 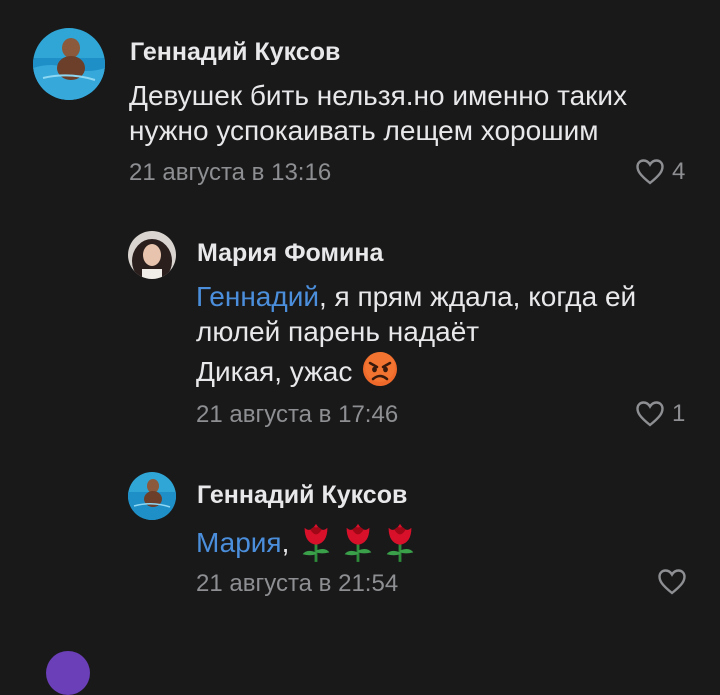 What do you see at coordinates (338, 331) in the screenshot?
I see `comment-text-line-2: люлей парень надаёт` at bounding box center [338, 331].